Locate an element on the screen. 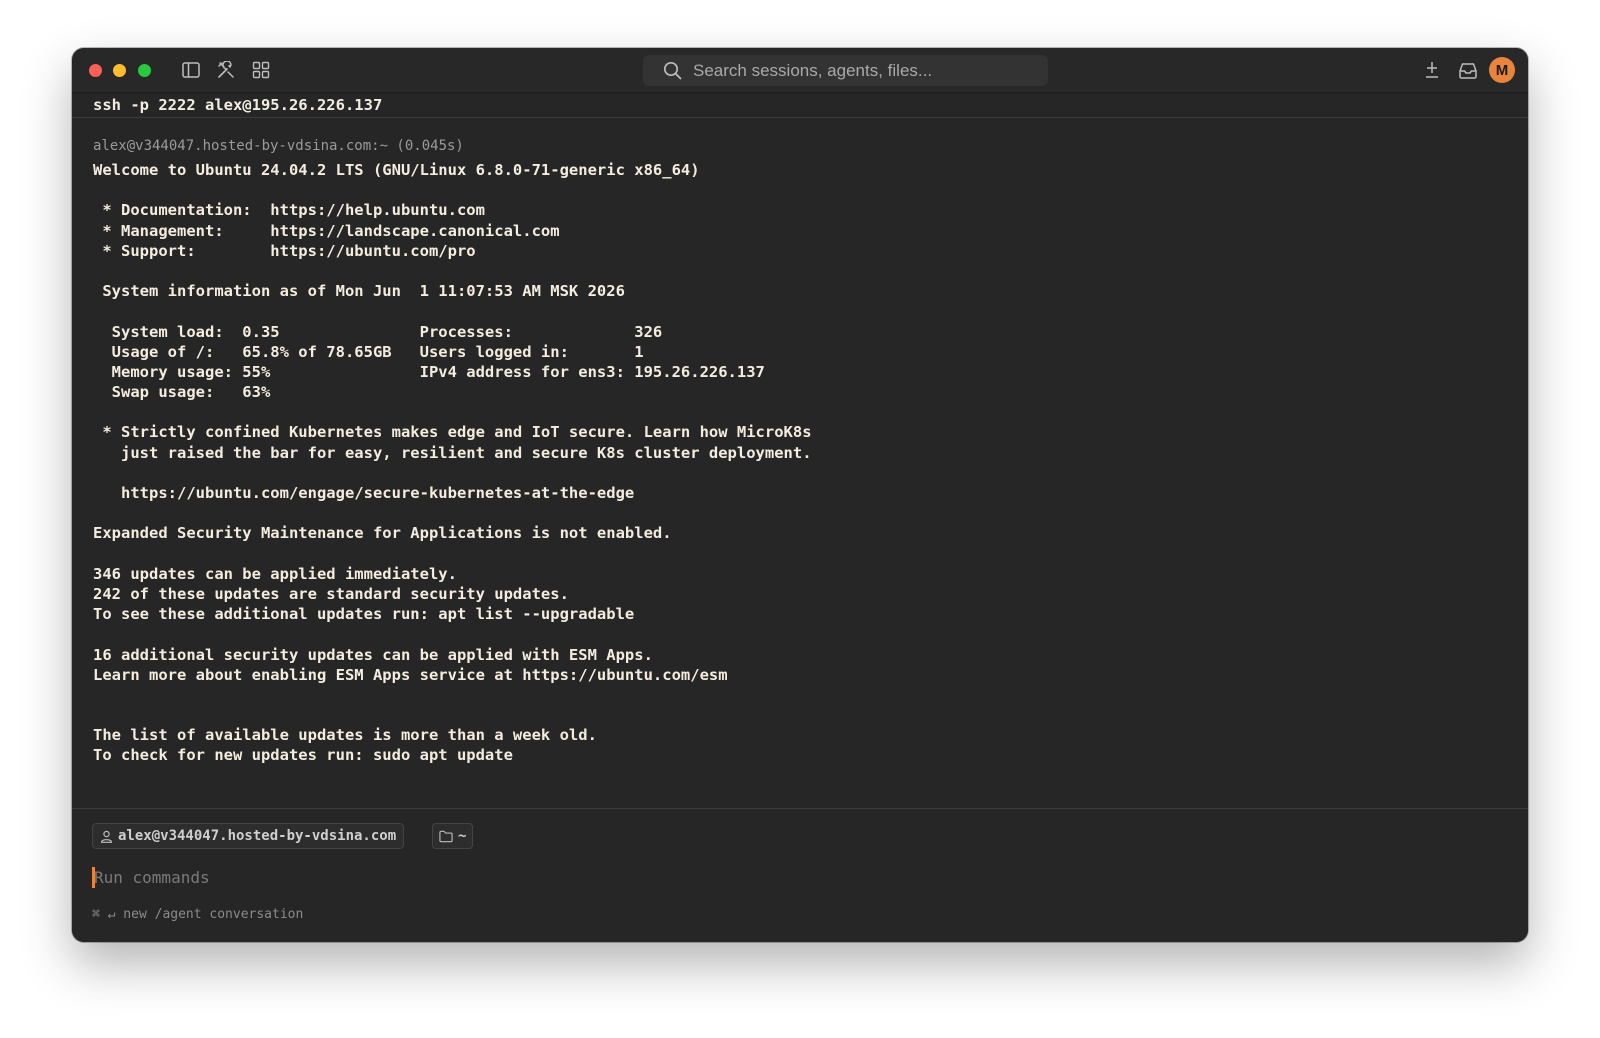 The image size is (1600, 1038). terminal-line: * Support: https://ubuntu.com/pro is located at coordinates (284, 250).